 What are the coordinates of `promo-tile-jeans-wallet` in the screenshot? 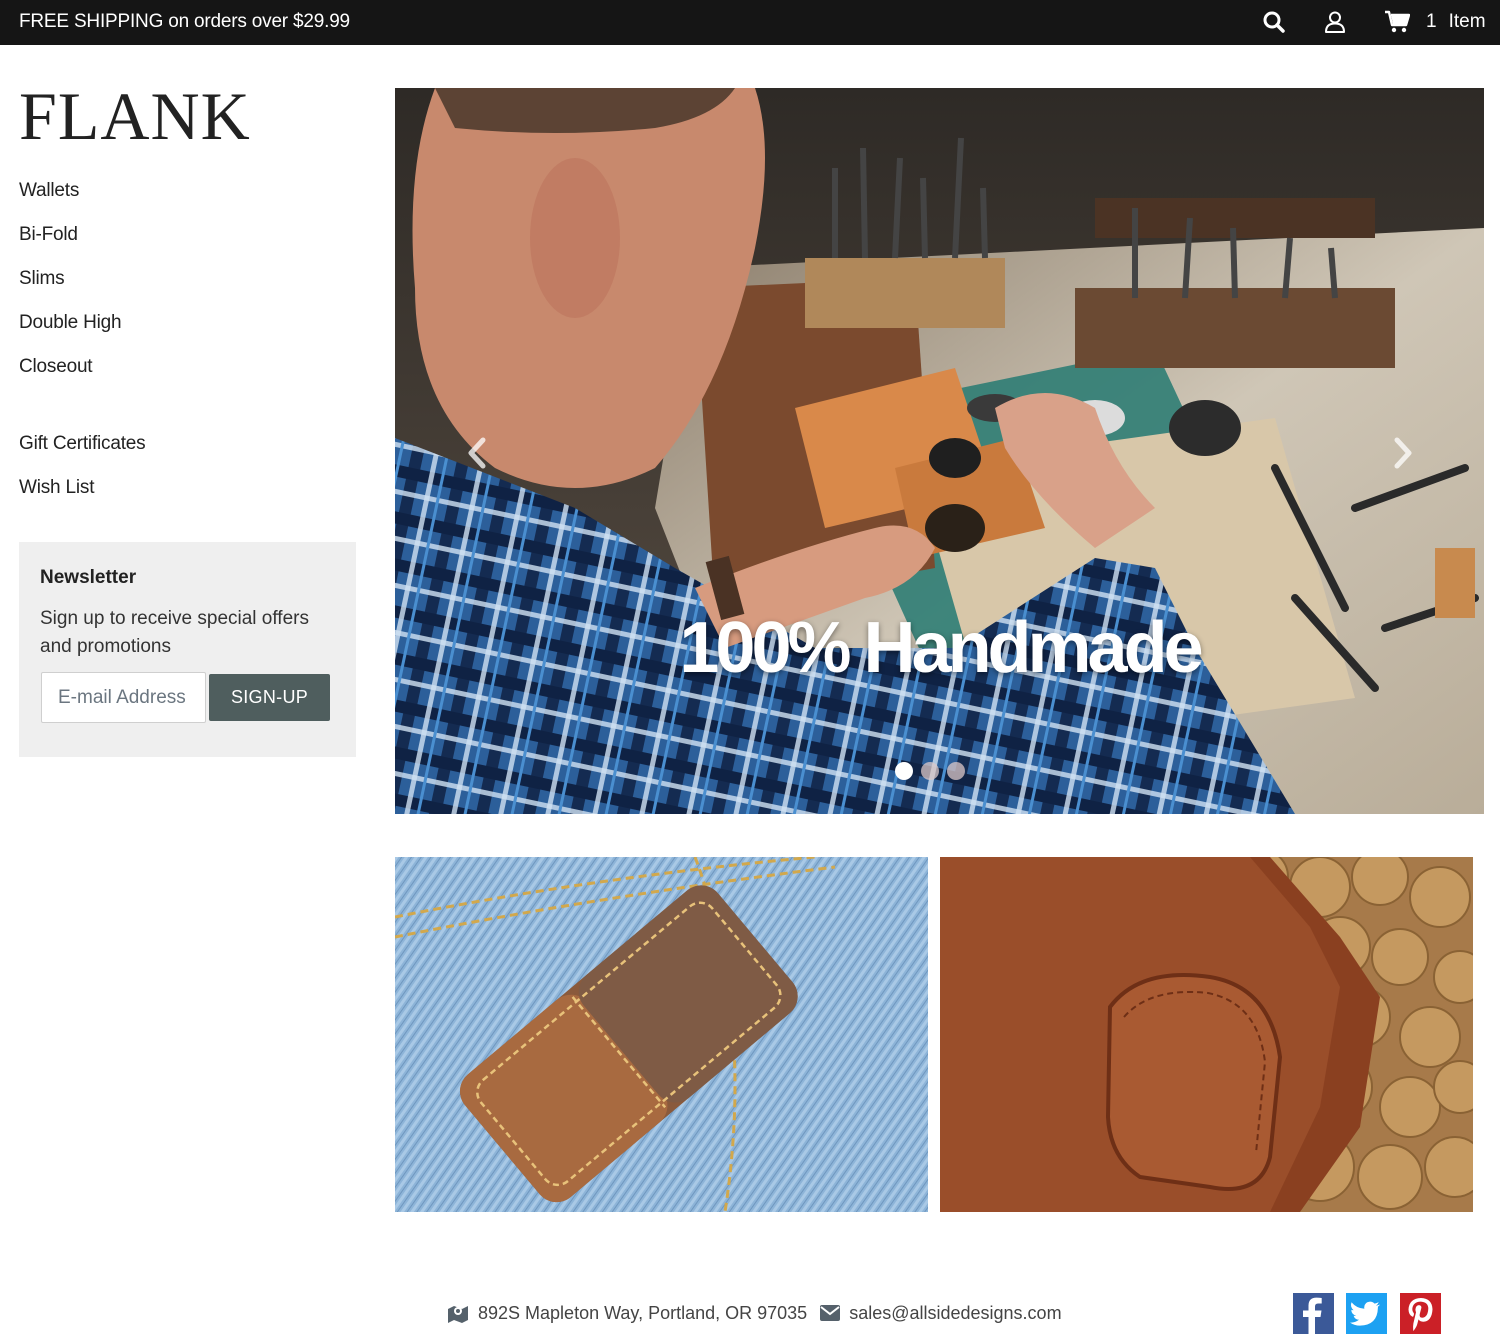 It's located at (661, 1034).